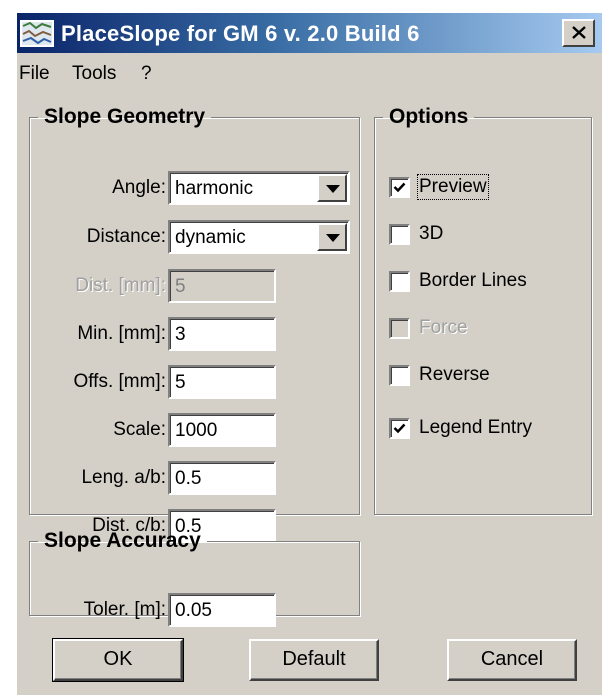 Image resolution: width=606 pixels, height=695 pixels. What do you see at coordinates (34, 74) in the screenshot?
I see `menu-file: File` at bounding box center [34, 74].